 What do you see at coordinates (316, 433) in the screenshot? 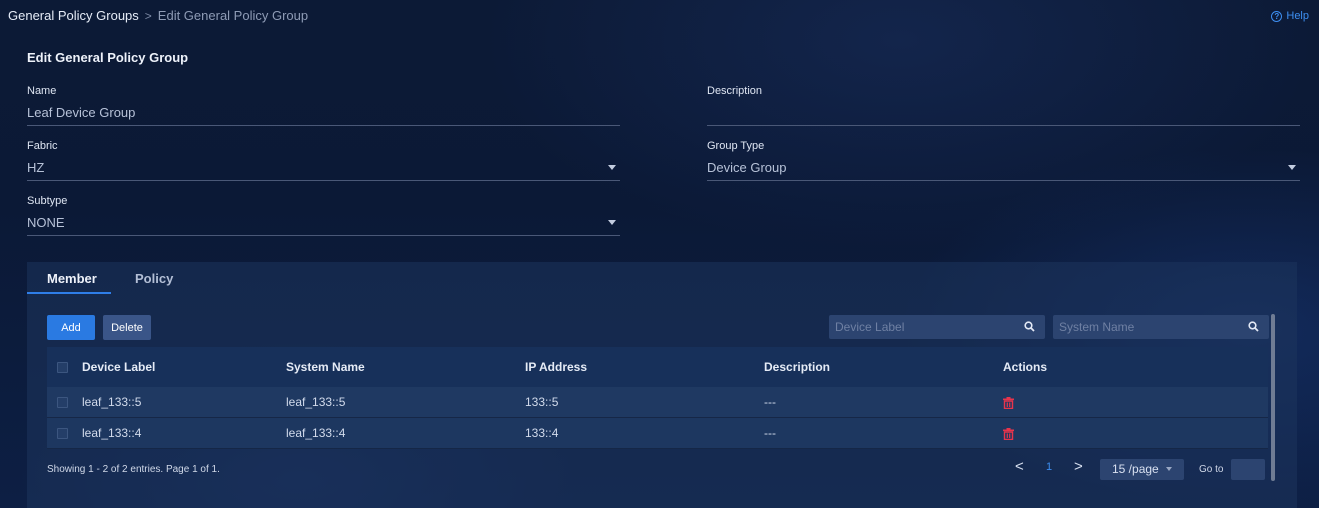
I see `cell-system-name: leaf_133::4` at bounding box center [316, 433].